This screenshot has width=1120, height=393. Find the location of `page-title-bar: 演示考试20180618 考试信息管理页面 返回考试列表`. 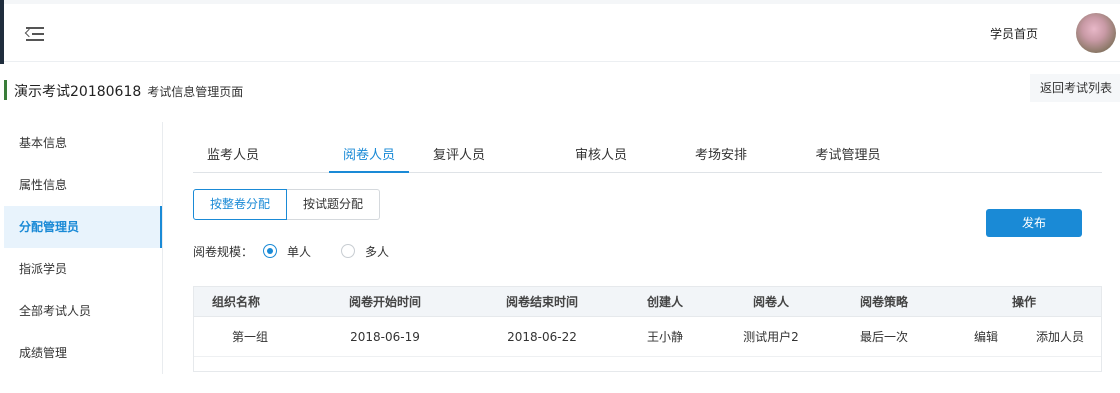

page-title-bar: 演示考试20180618 考试信息管理页面 返回考试列表 is located at coordinates (562, 90).